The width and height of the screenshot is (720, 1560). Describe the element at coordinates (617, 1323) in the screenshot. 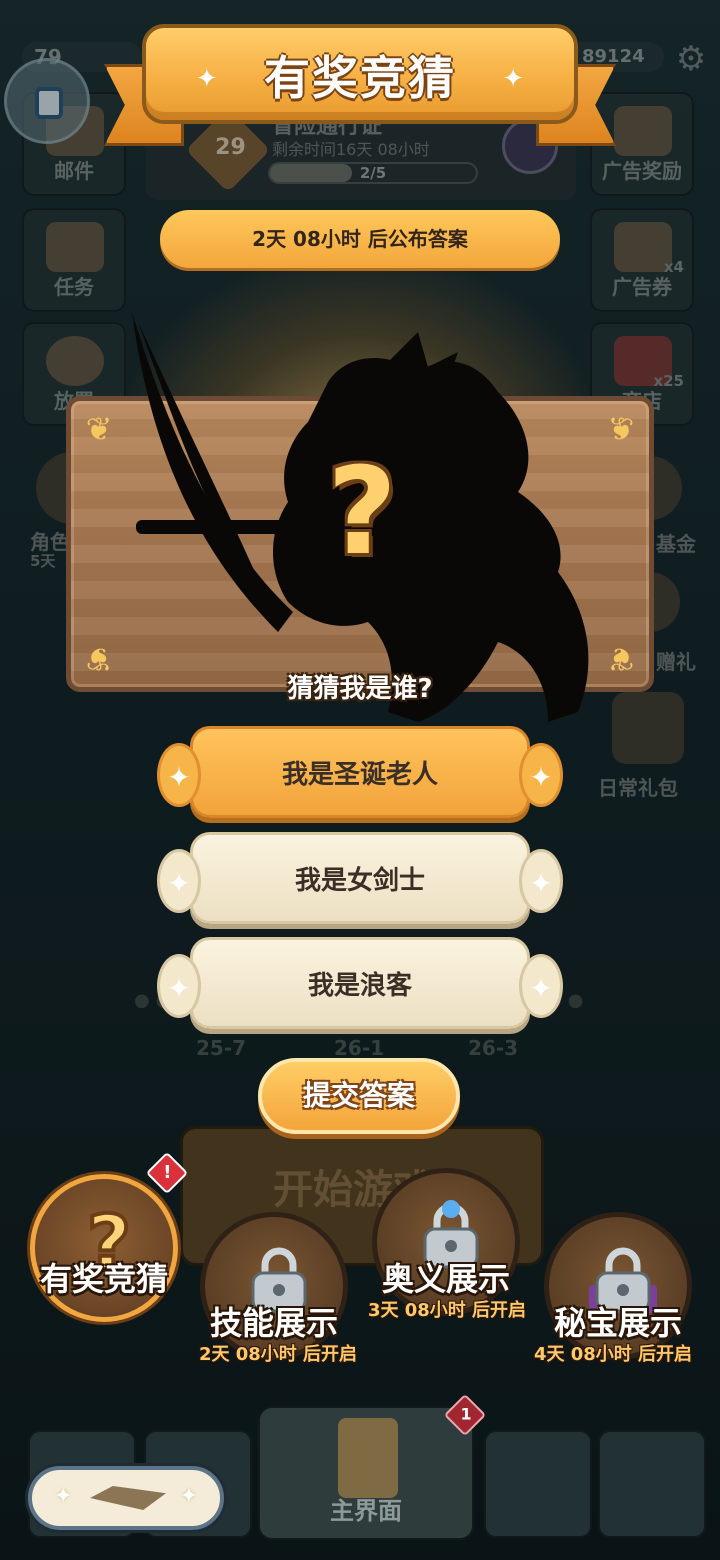

I see `category-label: 秘宝展示` at that location.